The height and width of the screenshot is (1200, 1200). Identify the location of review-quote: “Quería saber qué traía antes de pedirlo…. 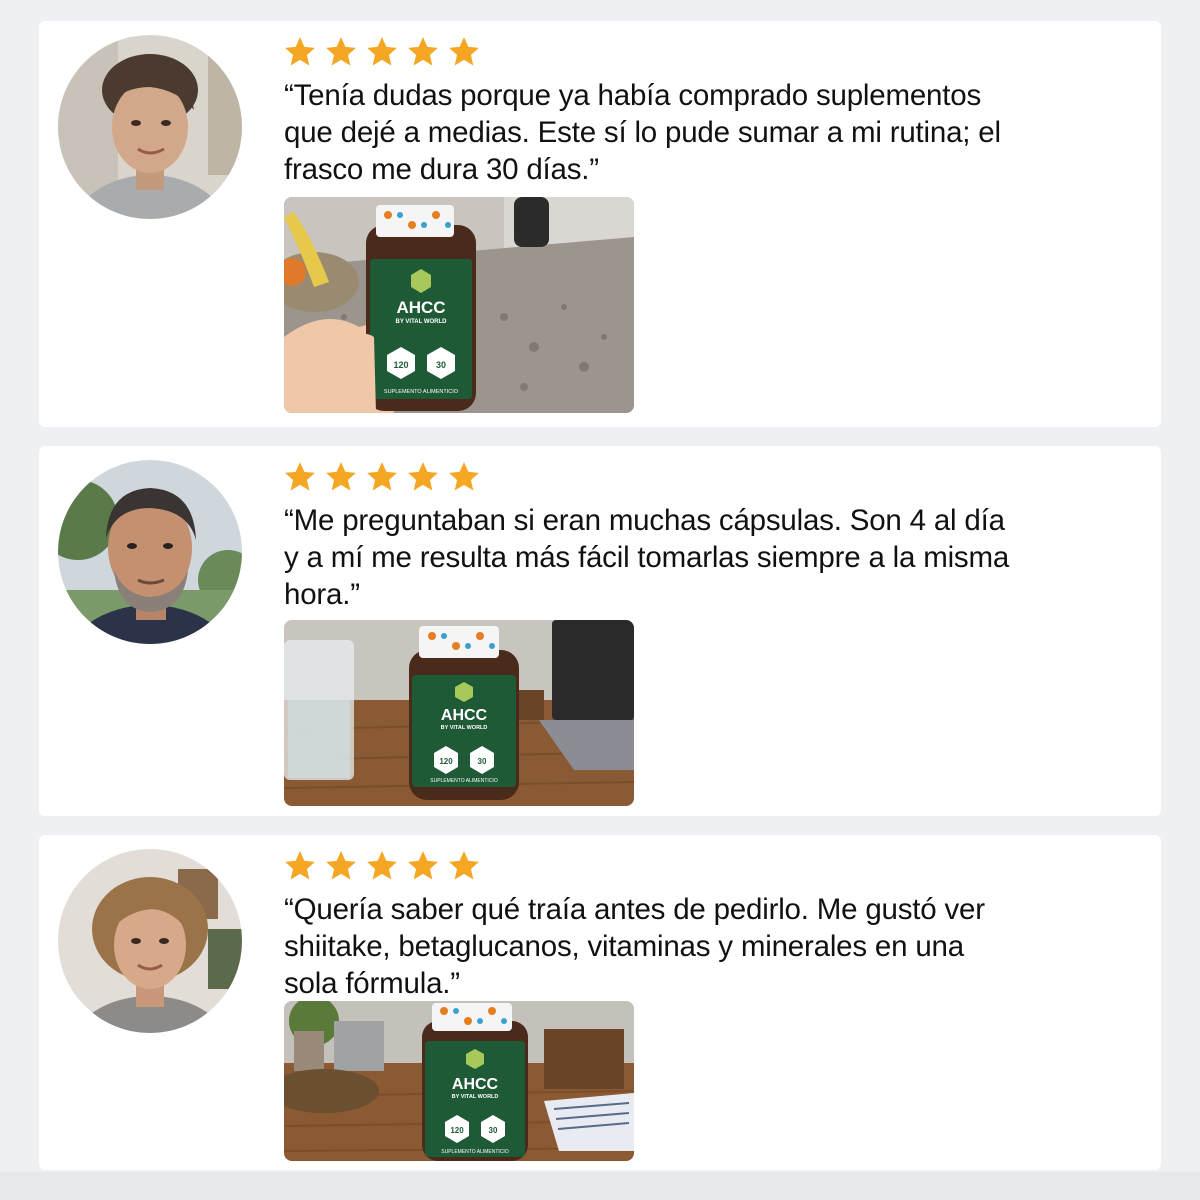
(634, 946).